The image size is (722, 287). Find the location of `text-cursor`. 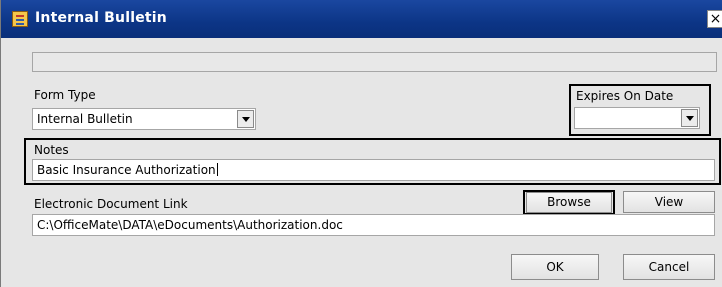

text-cursor is located at coordinates (217, 169).